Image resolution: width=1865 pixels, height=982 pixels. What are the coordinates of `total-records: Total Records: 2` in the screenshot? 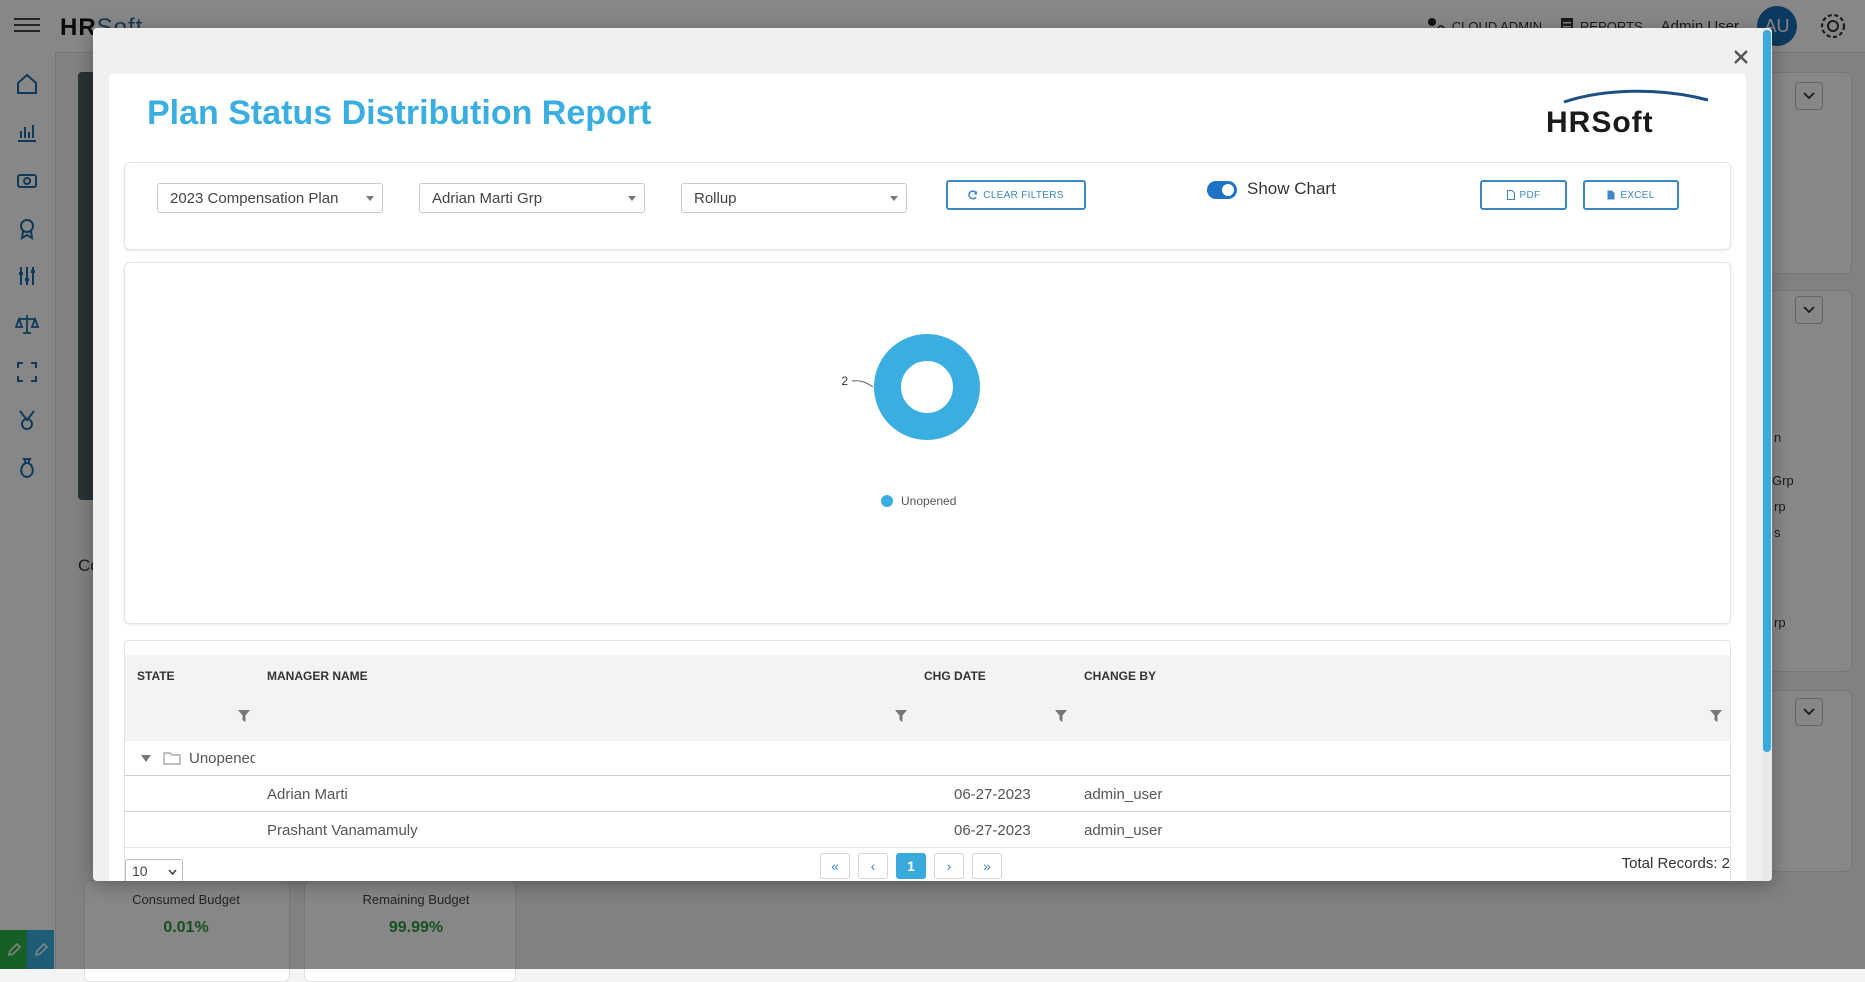 It's located at (1675, 863).